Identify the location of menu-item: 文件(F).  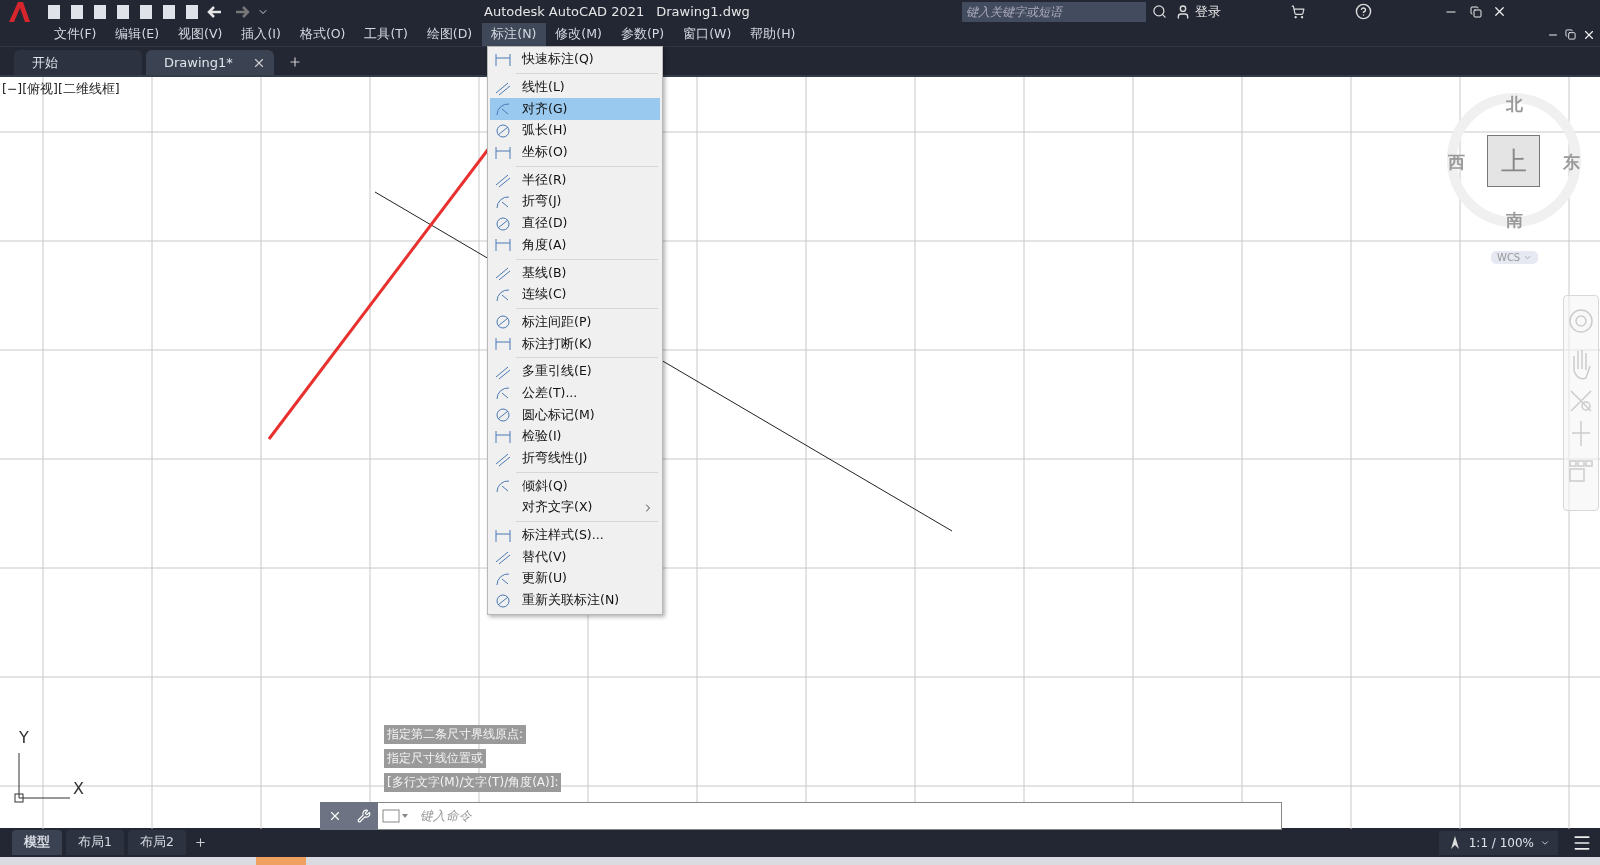
(75, 34).